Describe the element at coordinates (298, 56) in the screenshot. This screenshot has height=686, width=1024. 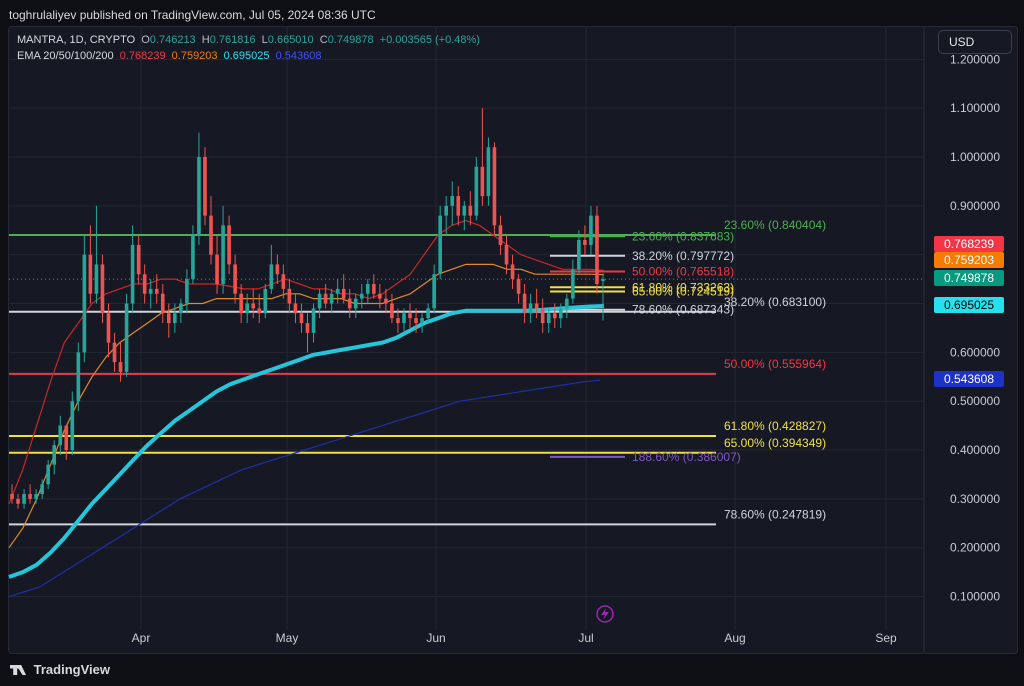
I see `ema200-value: 0.543608` at that location.